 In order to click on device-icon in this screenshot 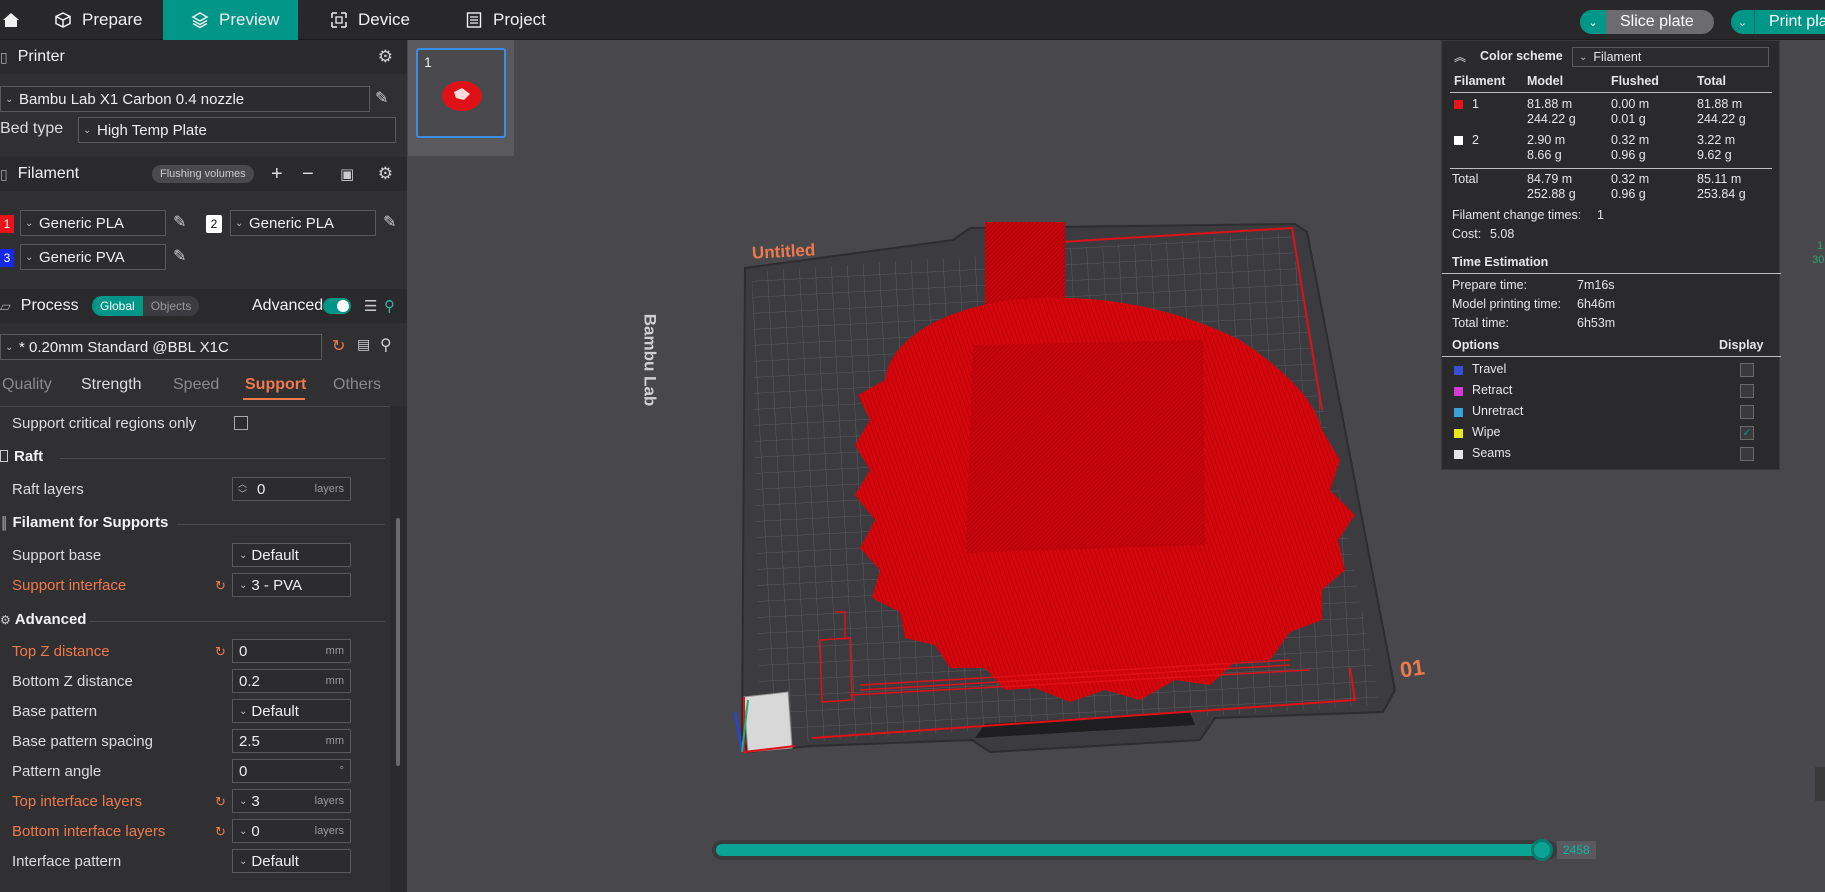, I will do `click(339, 20)`.